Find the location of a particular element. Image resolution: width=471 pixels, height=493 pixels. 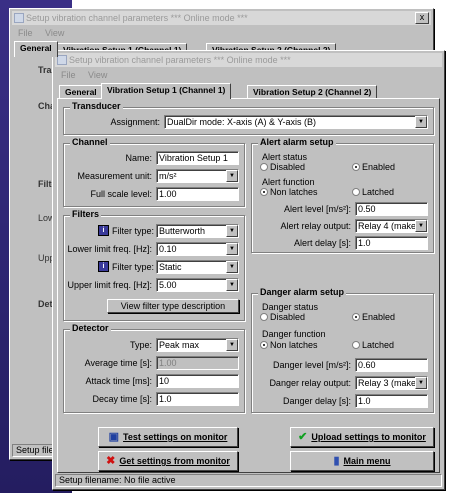

alert-enabled-radio: Enabled is located at coordinates (373, 167).